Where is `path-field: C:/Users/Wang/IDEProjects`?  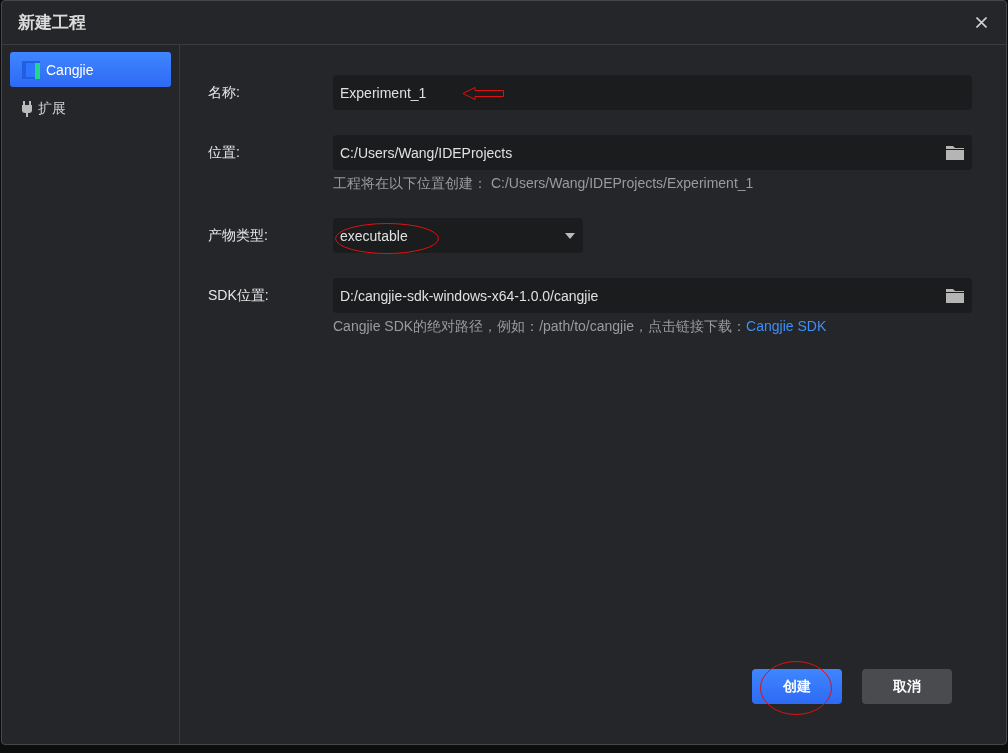 path-field: C:/Users/Wang/IDEProjects is located at coordinates (652, 152).